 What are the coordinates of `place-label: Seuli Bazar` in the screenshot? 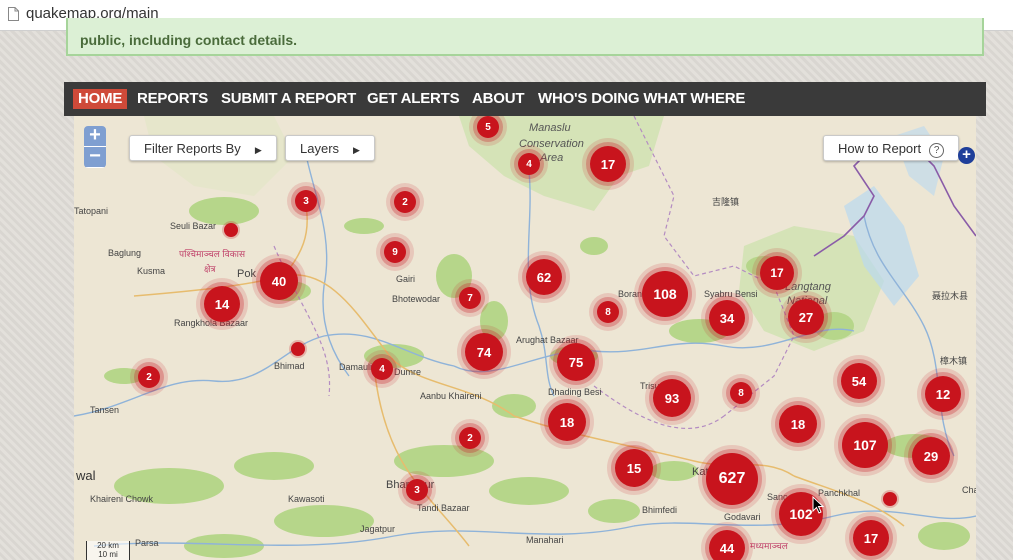 It's located at (193, 226).